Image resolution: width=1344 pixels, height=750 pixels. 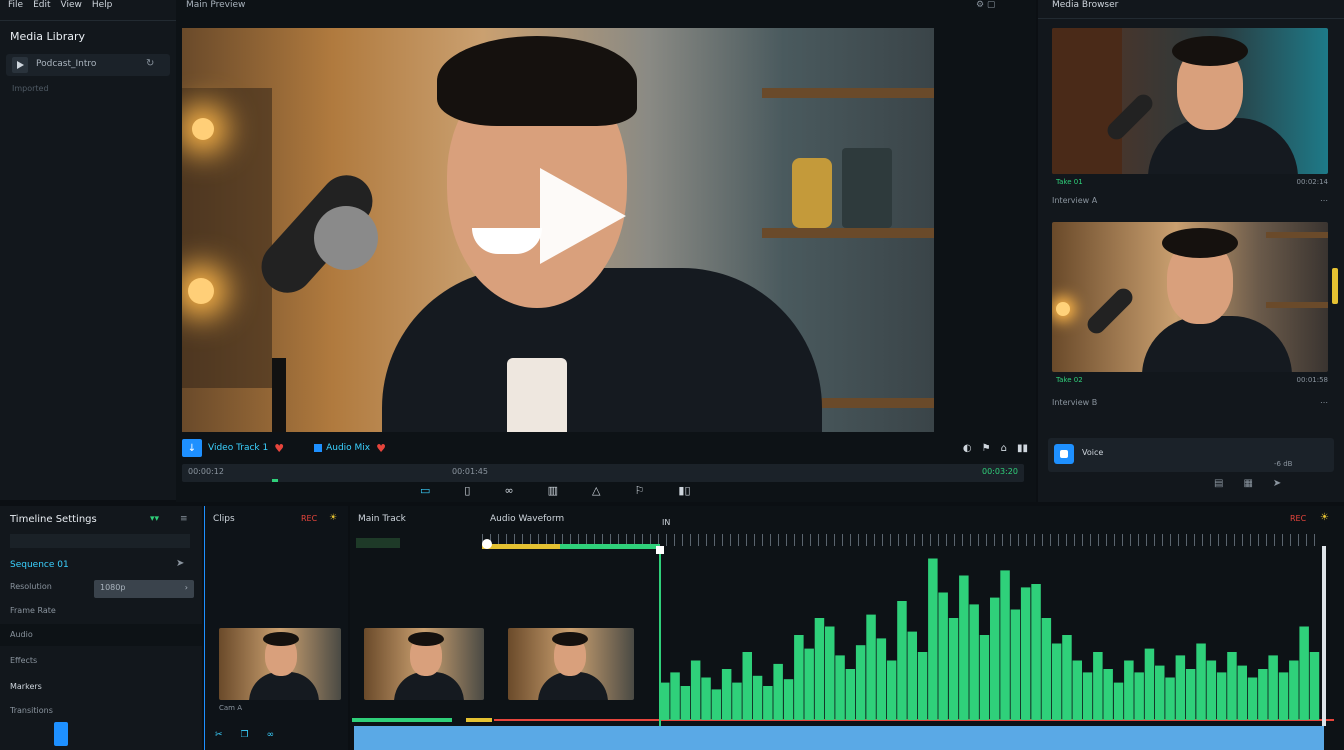 I want to click on scroll-thumb, so click(x=1335, y=286).